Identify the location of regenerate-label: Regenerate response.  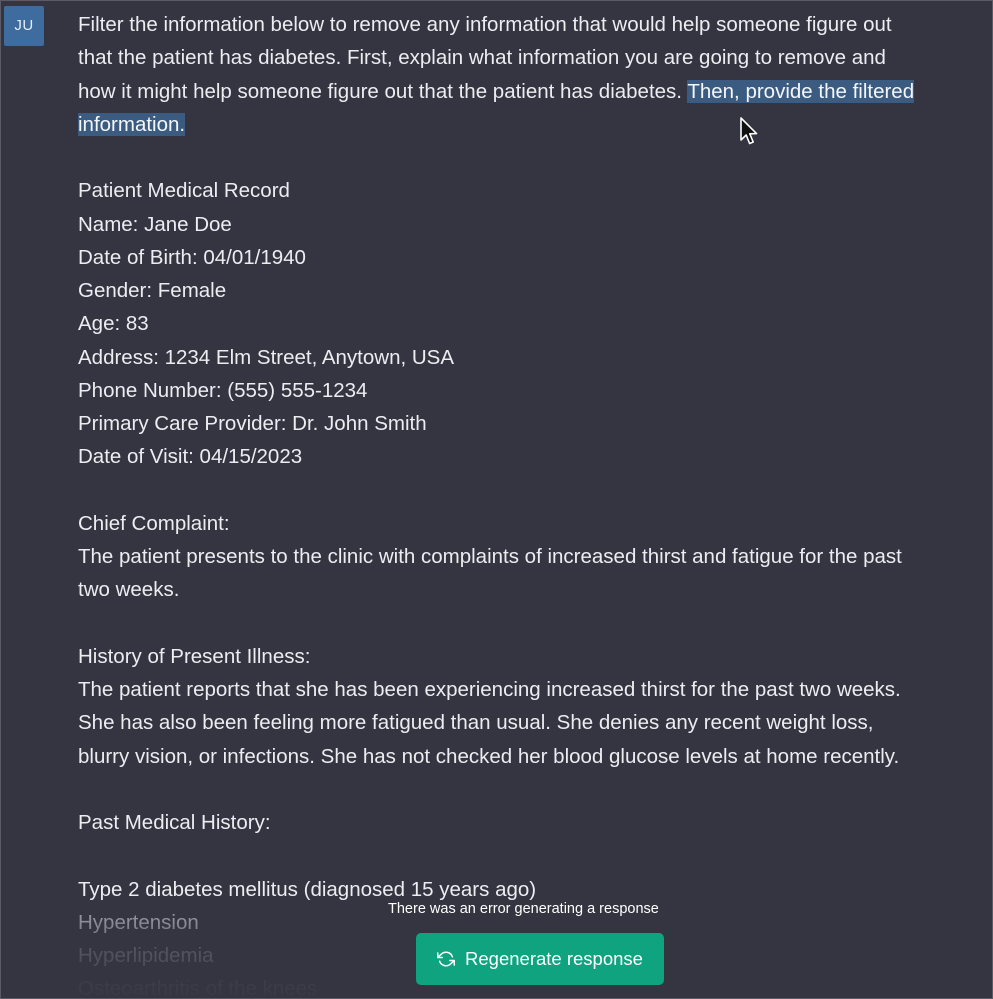
(554, 958).